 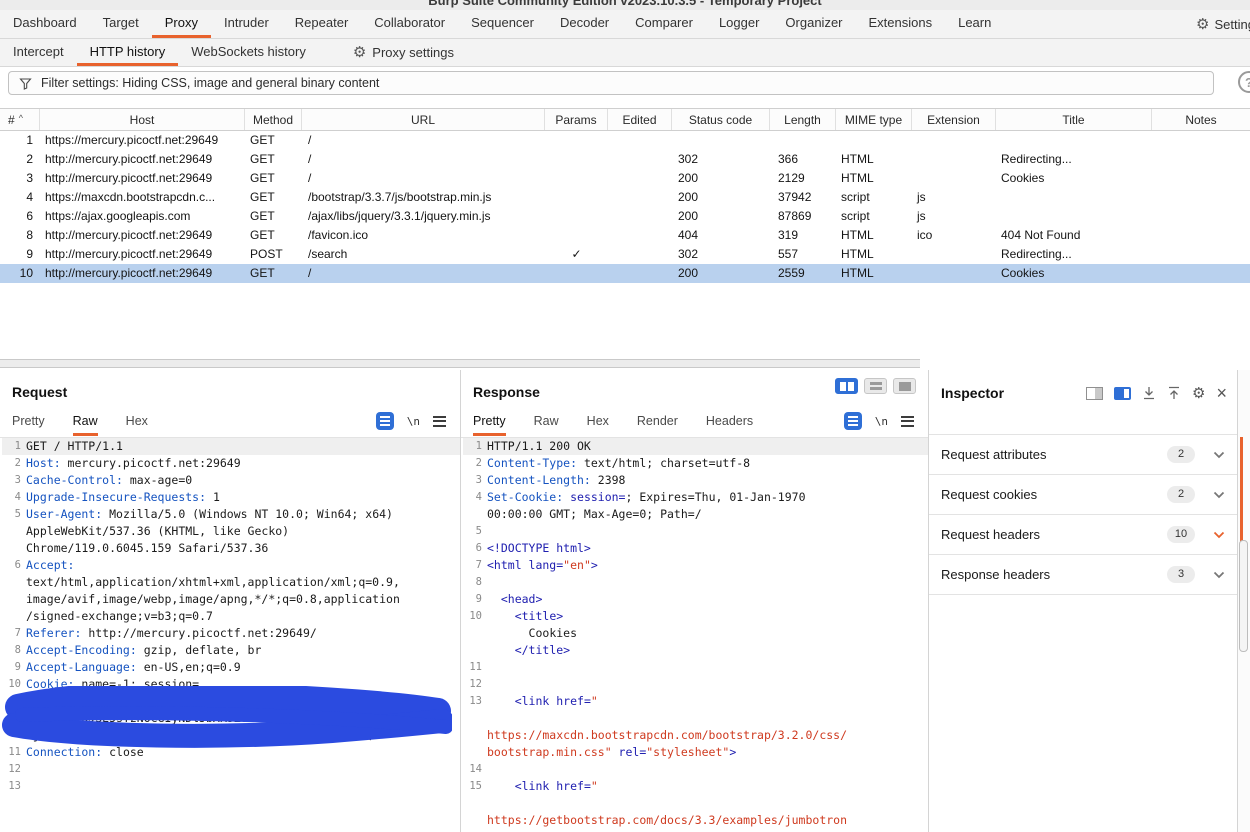 I want to click on response-tab-render: Render, so click(x=657, y=425).